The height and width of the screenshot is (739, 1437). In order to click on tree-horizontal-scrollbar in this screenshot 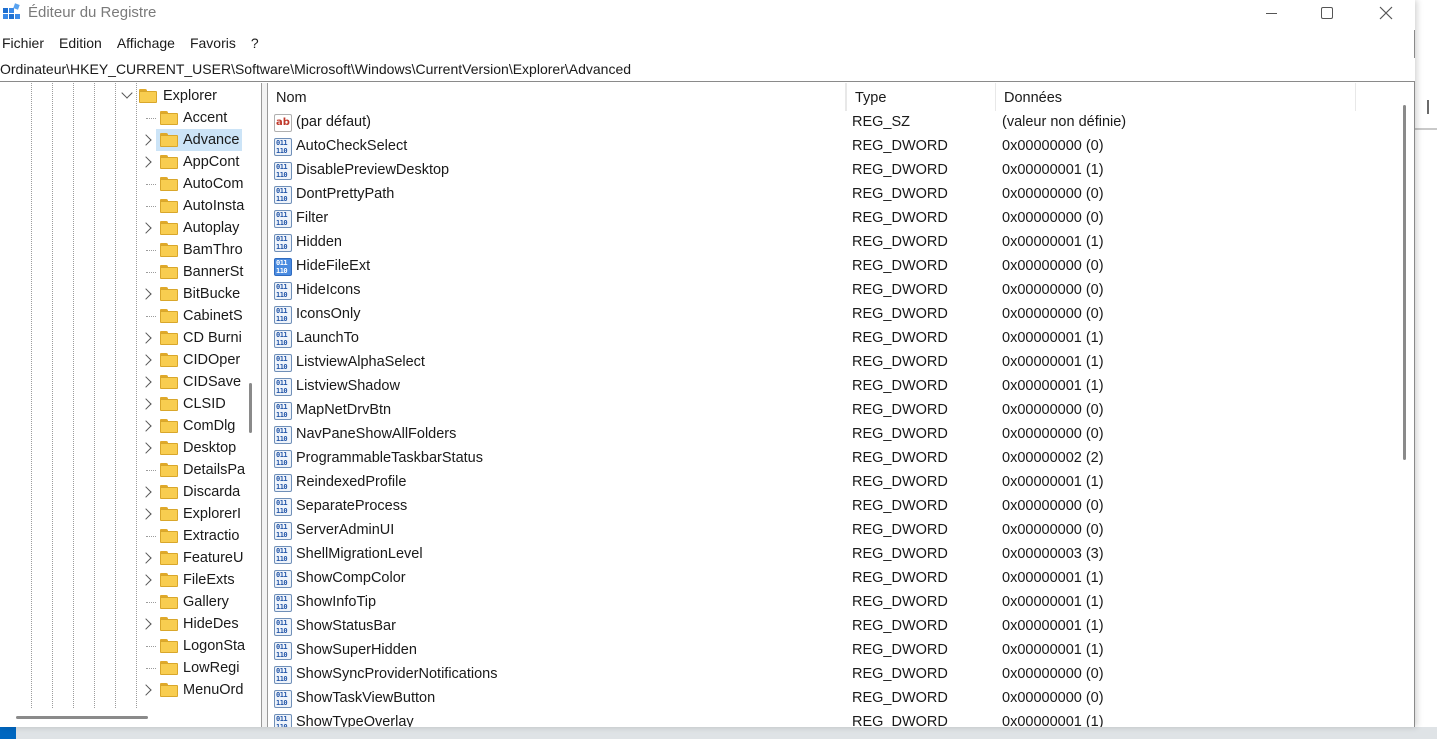, I will do `click(130, 719)`.